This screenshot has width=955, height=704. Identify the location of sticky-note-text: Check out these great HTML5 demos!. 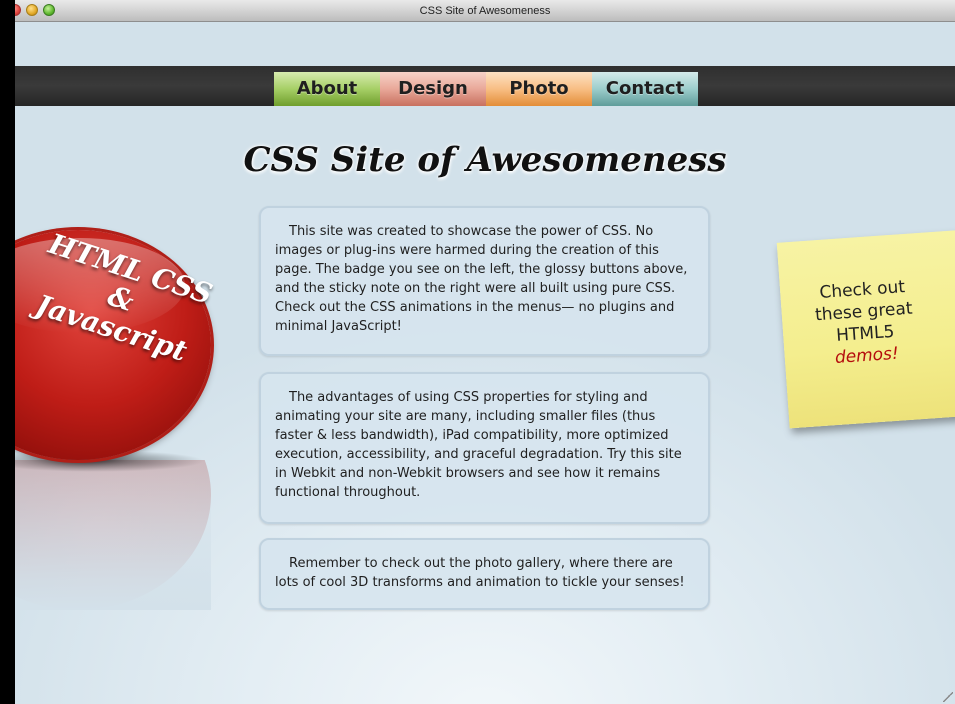
(865, 322).